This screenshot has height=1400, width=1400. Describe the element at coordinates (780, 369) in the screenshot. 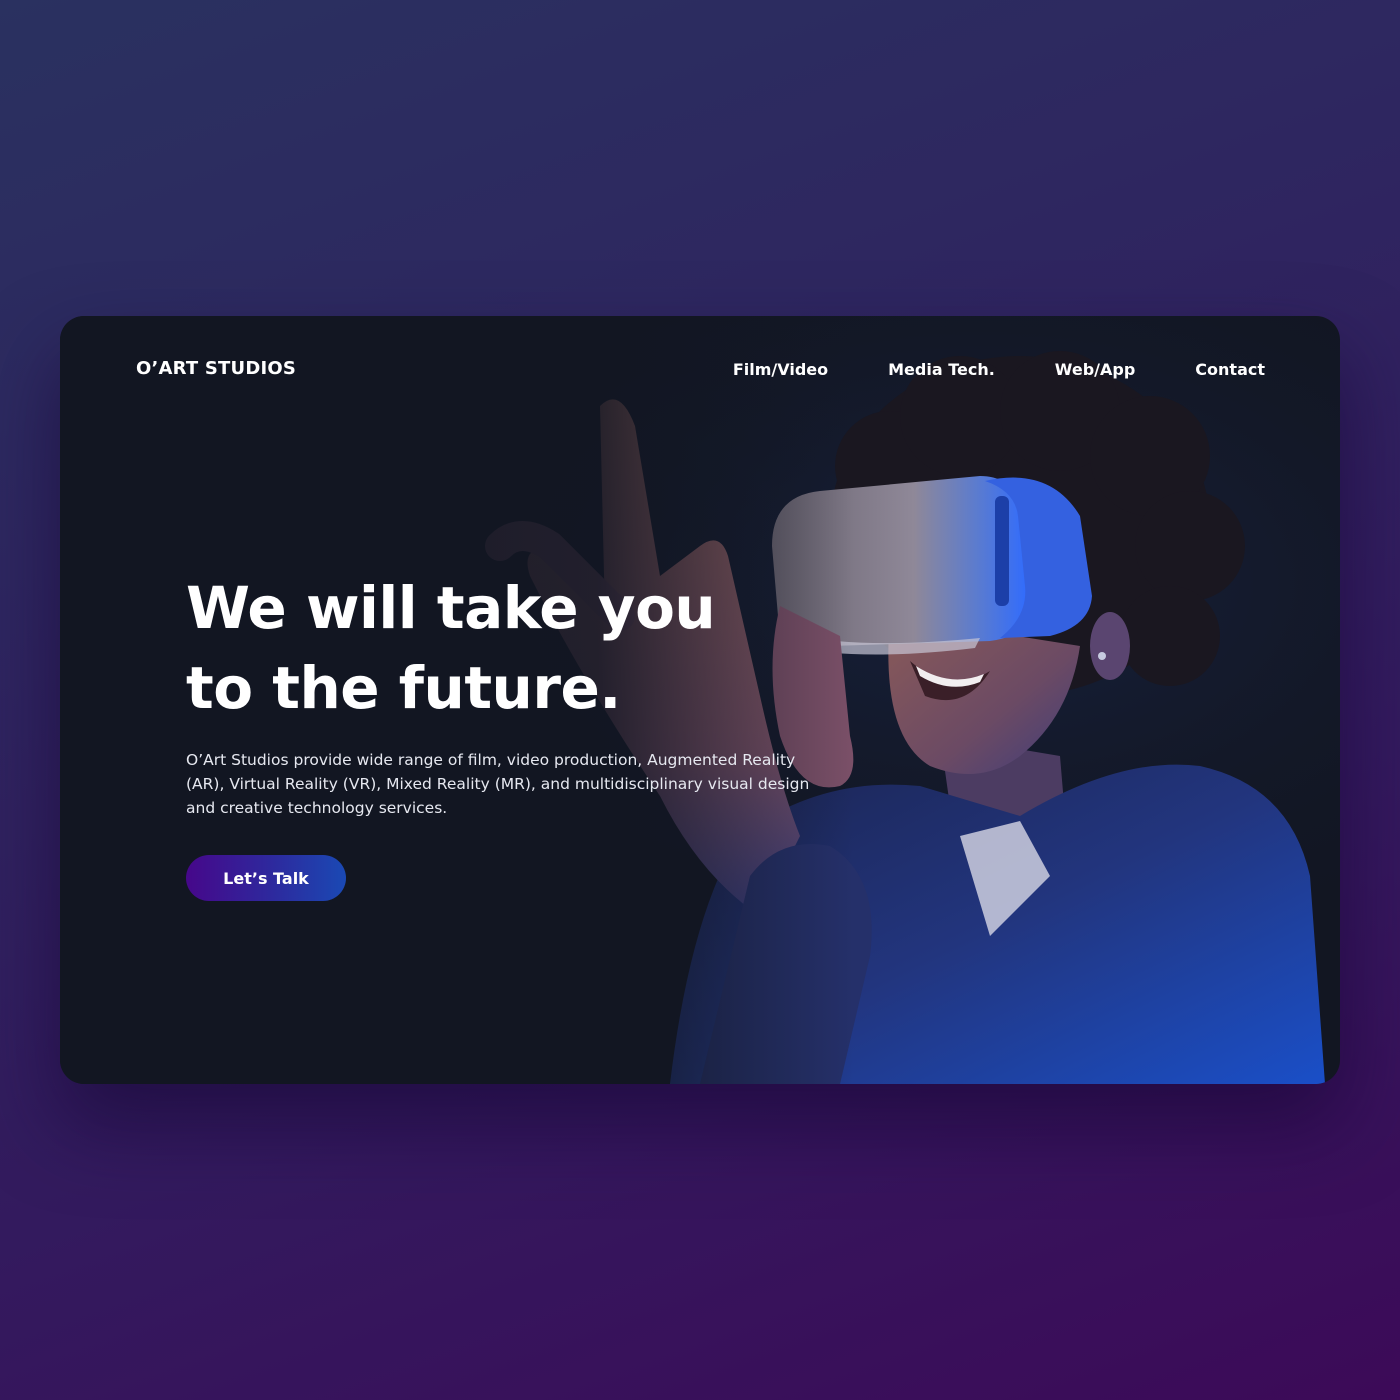

I see `nav-item-film-video: Film/Video` at that location.